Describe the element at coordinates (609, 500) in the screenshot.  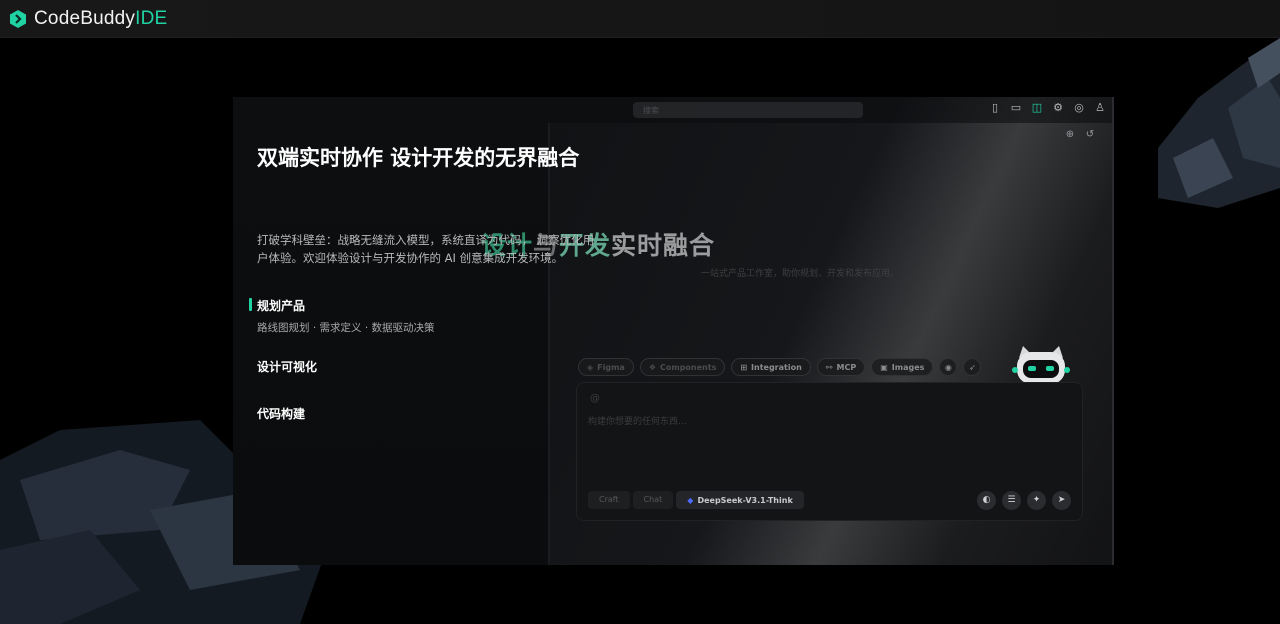
I see `mode-craft: Craft` at that location.